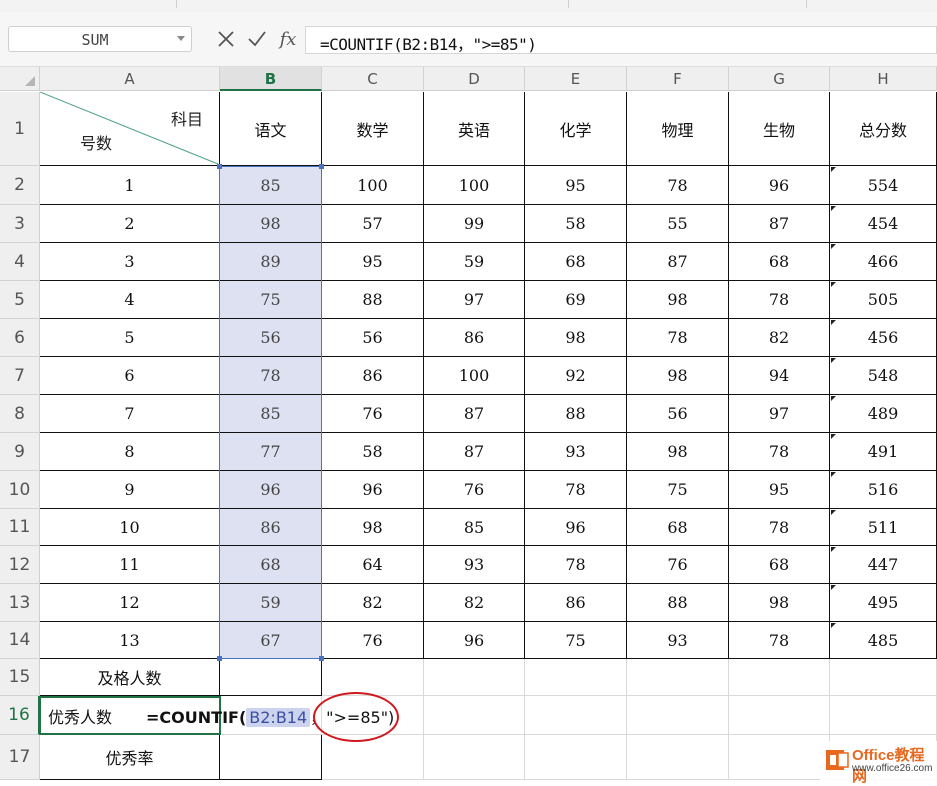  Describe the element at coordinates (130, 565) in the screenshot. I see `id-cell: 11` at that location.